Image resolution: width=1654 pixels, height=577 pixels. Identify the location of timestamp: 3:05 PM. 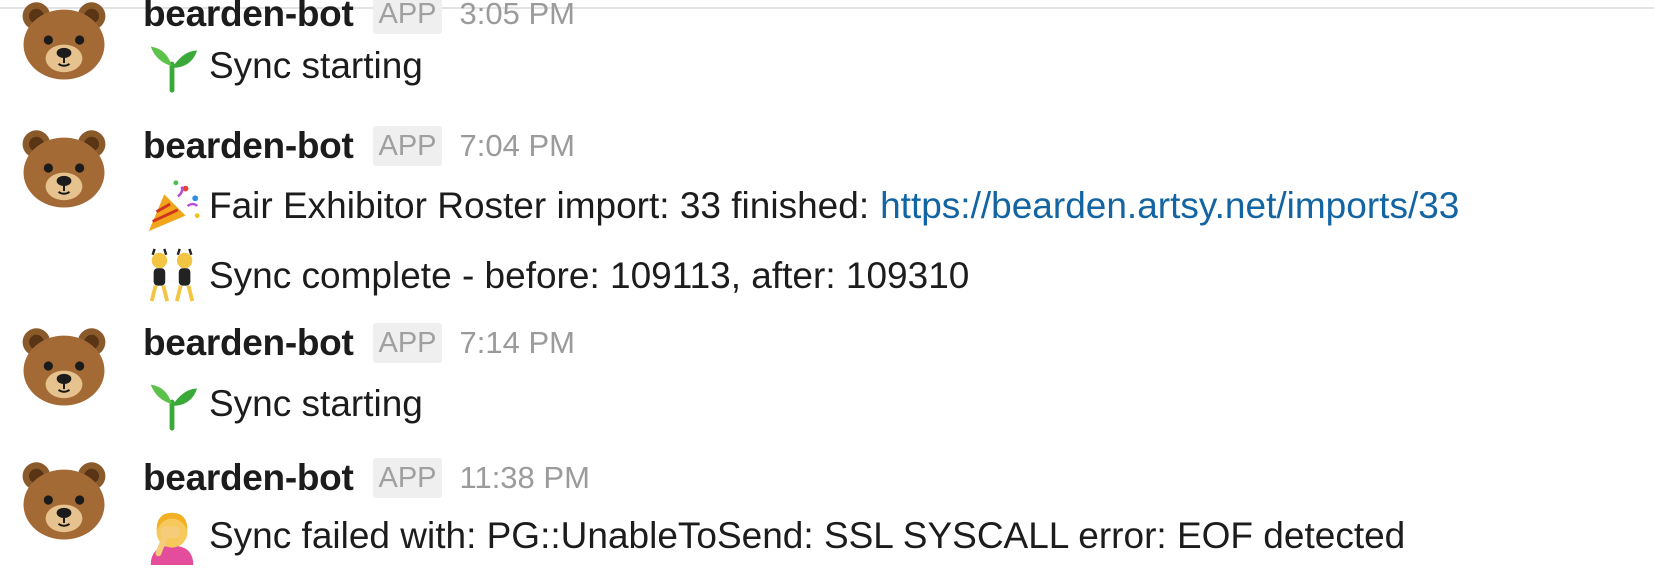
(517, 16).